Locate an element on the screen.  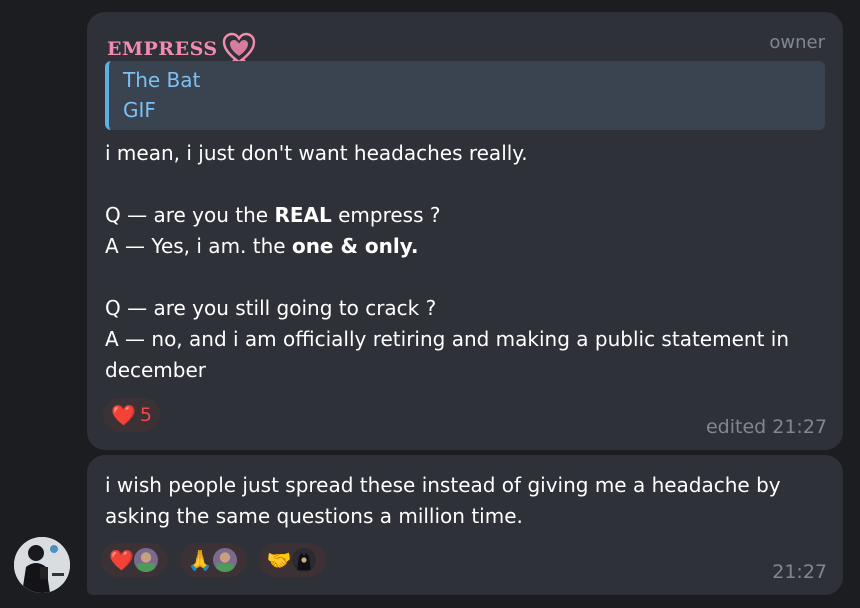
reactions: ❤️ 5 is located at coordinates (131, 415).